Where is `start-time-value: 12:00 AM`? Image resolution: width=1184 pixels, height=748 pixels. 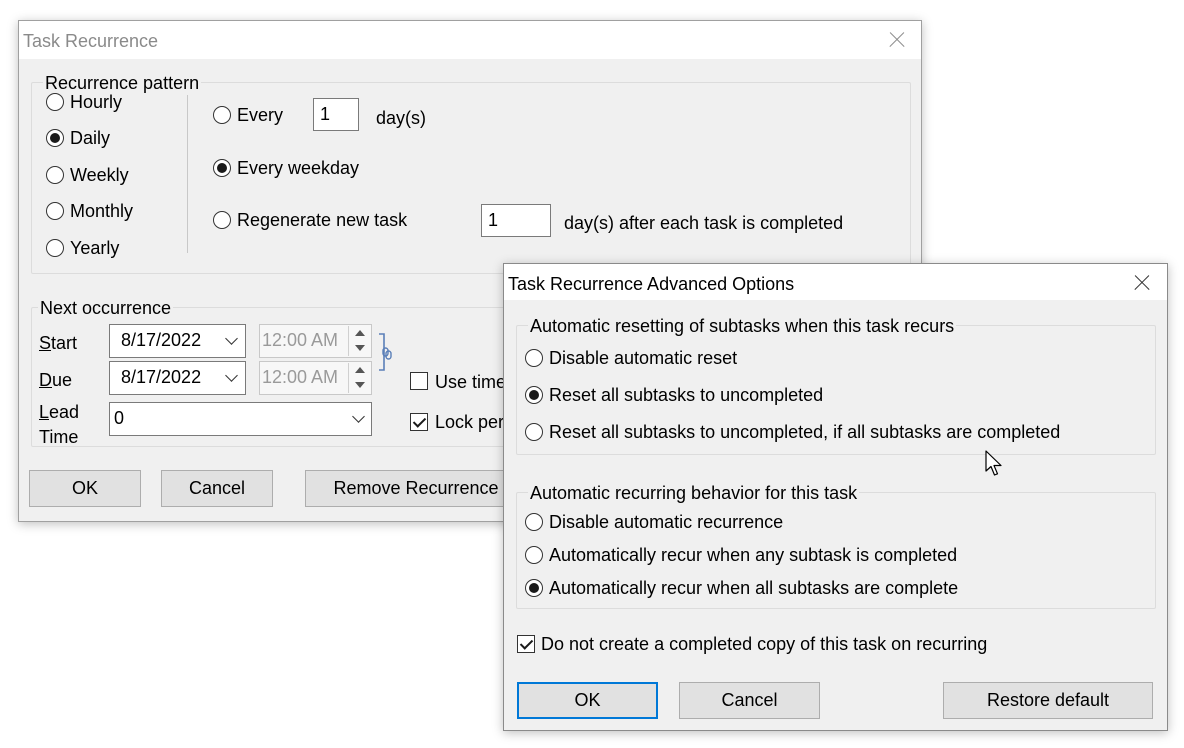
start-time-value: 12:00 AM is located at coordinates (300, 340).